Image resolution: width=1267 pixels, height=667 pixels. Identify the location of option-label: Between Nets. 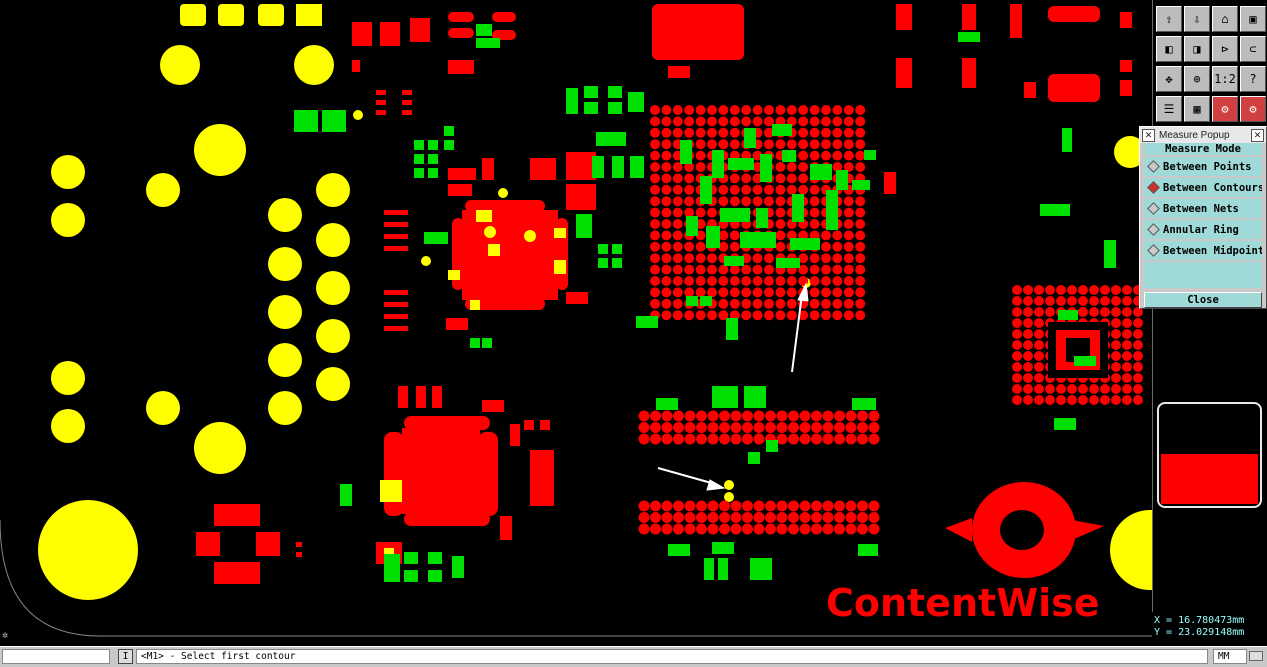
(1201, 208).